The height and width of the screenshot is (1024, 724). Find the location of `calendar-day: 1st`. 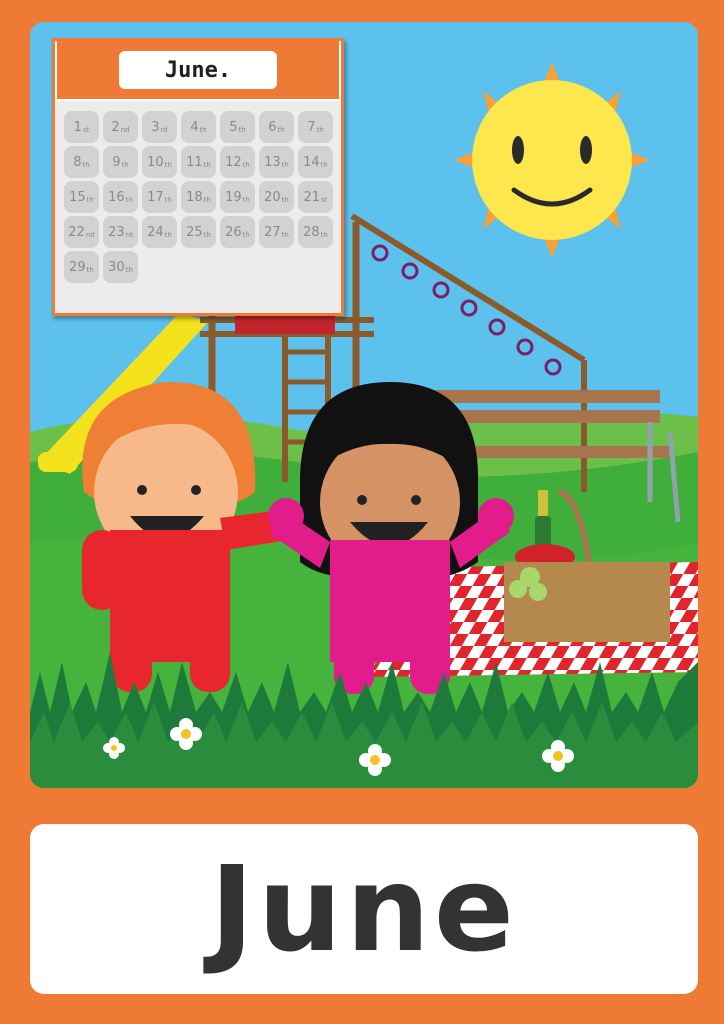

calendar-day: 1st is located at coordinates (81, 127).